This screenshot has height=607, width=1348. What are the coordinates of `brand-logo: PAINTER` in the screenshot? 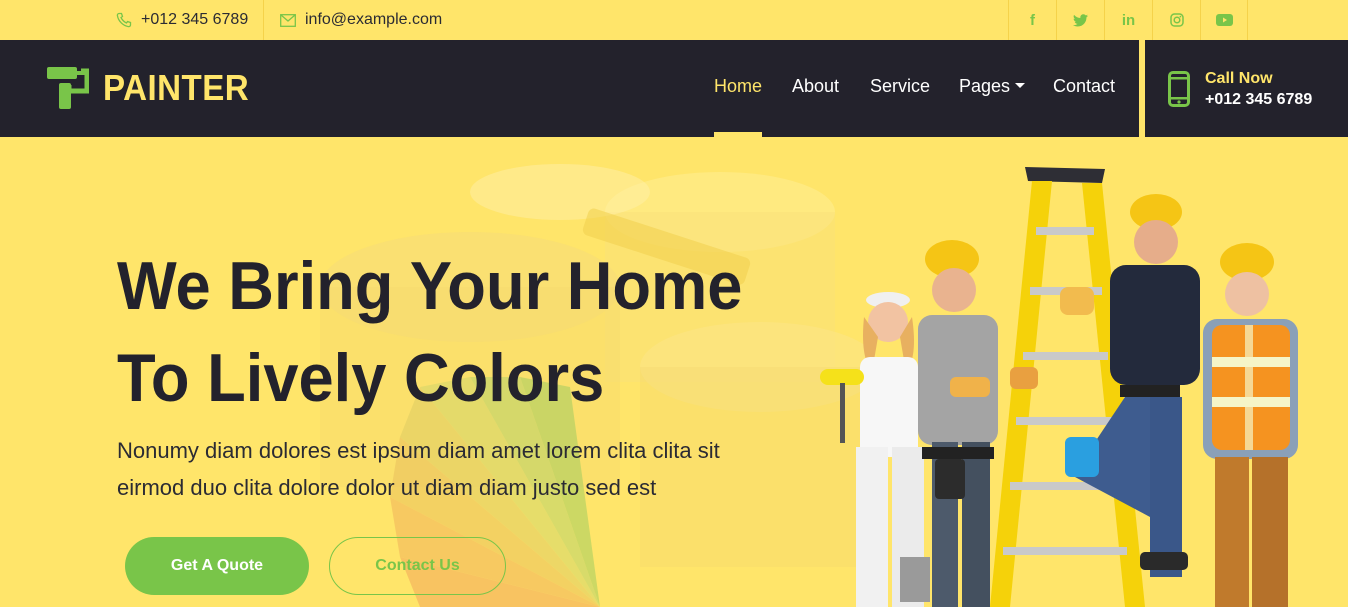 It's located at (154, 88).